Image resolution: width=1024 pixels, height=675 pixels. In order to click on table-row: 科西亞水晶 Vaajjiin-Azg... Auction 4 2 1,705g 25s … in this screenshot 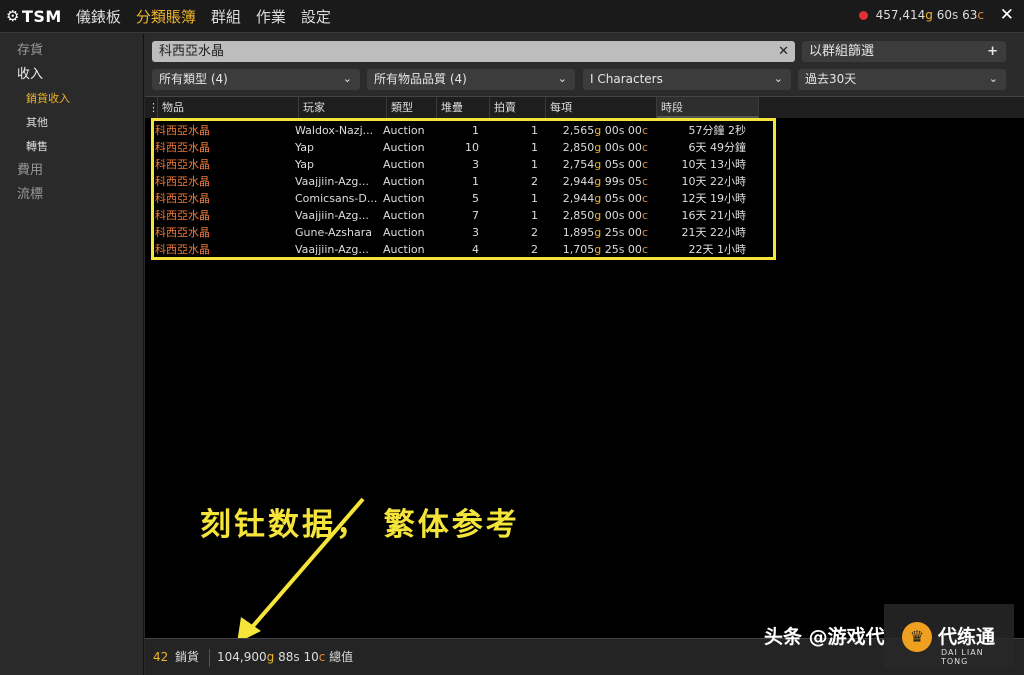, I will do `click(464, 249)`.